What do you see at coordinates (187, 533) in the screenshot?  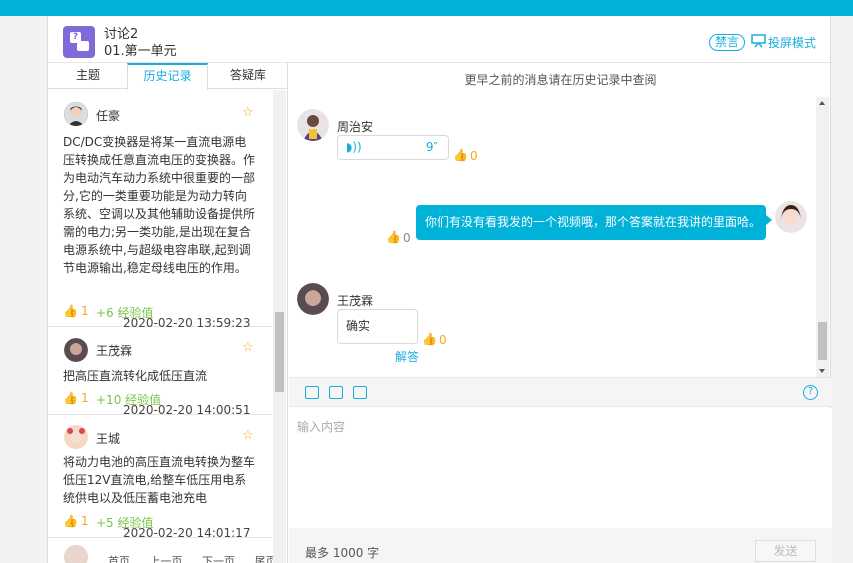 I see `post-time: 2020-02-20 14:01:17` at bounding box center [187, 533].